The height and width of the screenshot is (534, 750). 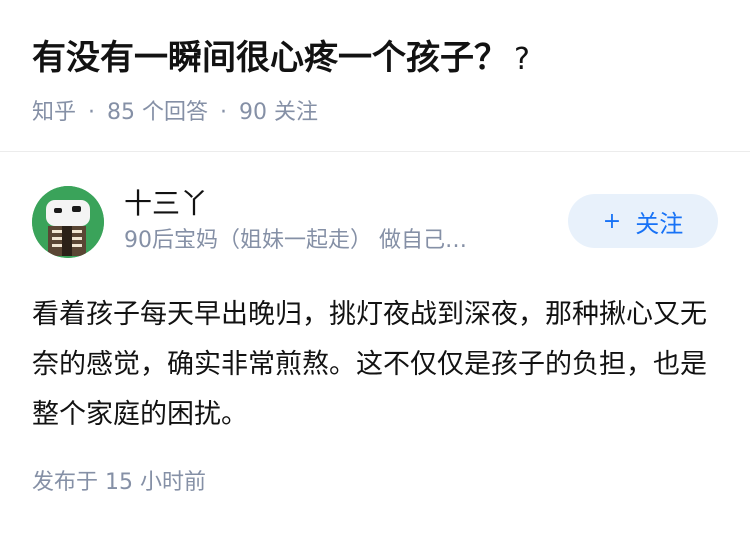 What do you see at coordinates (278, 112) in the screenshot?
I see `followers-count: 90 关注` at bounding box center [278, 112].